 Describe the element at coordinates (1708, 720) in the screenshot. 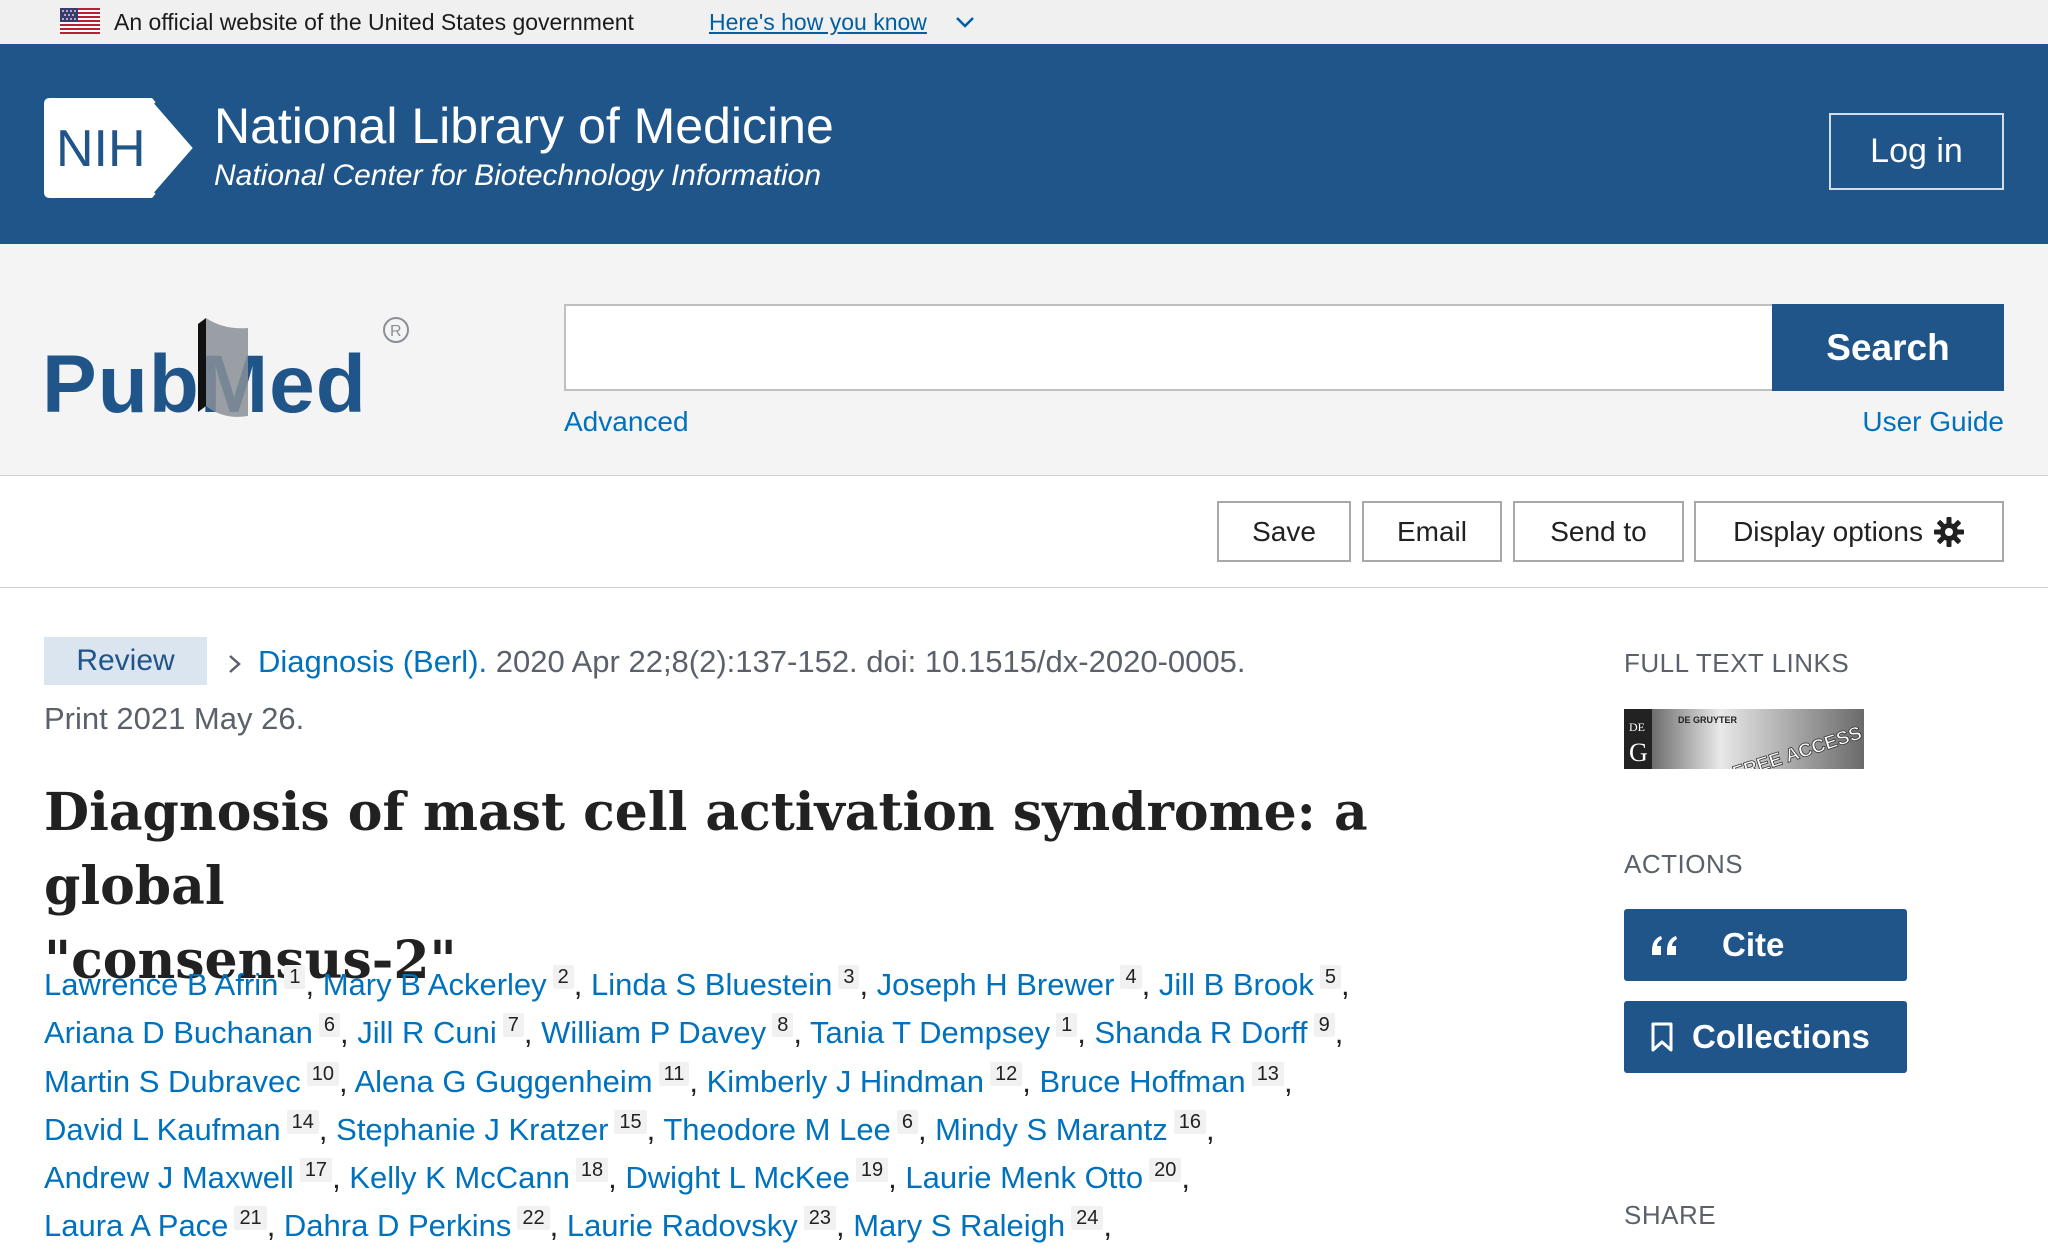

I see `de-gruyter-text: DE GRUYTER` at that location.